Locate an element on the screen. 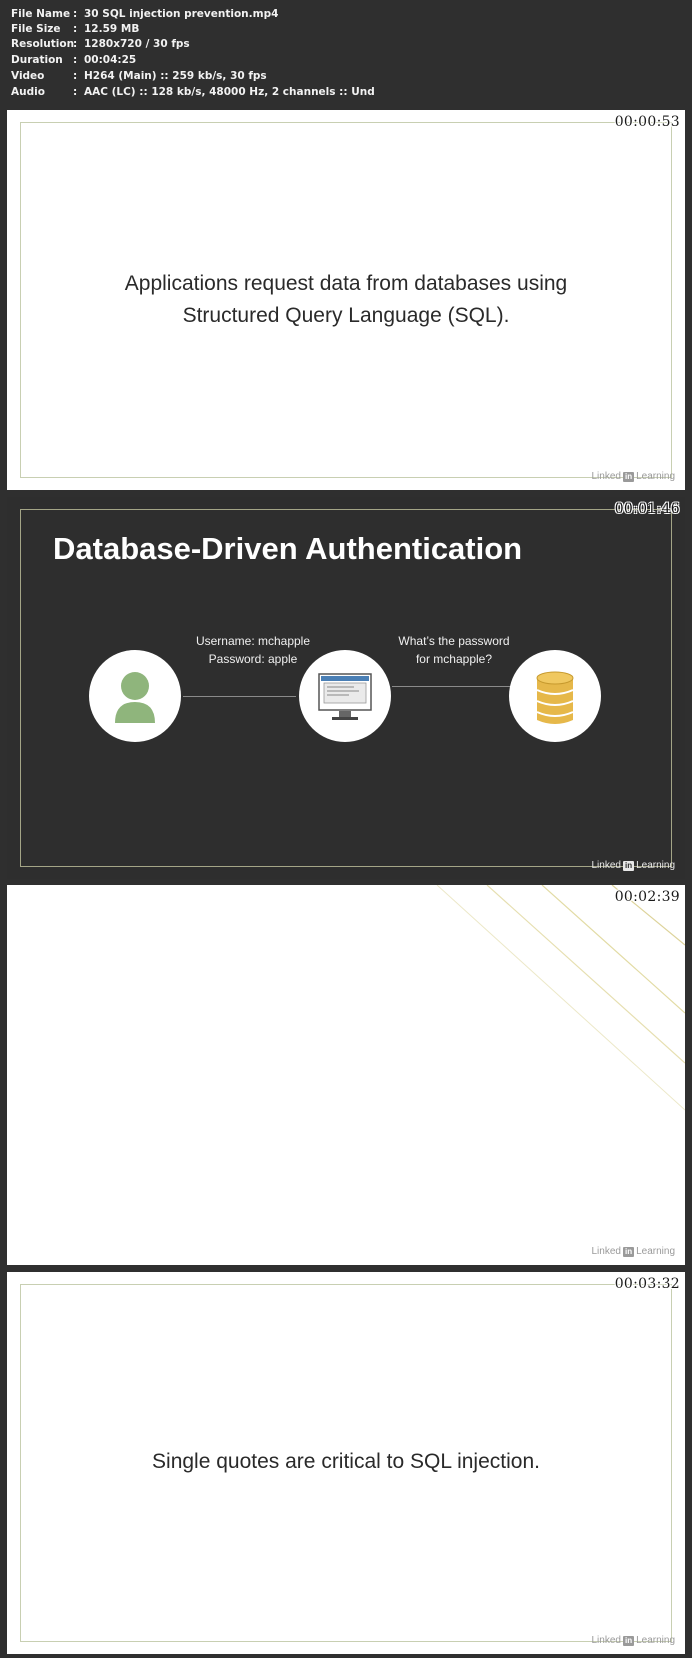 This screenshot has width=692, height=1658. meta-key: File Name is located at coordinates (41, 14).